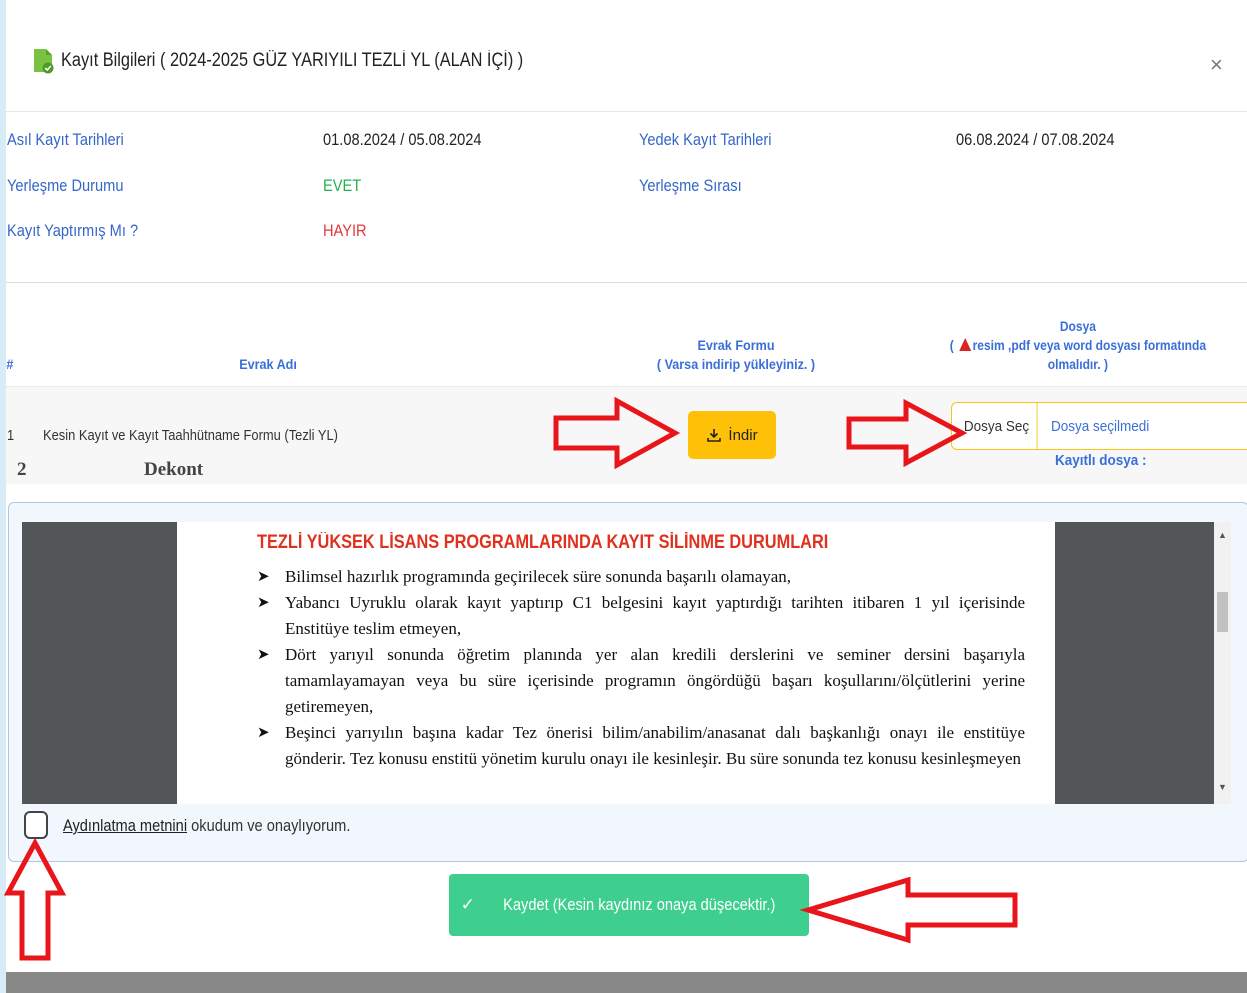 Image resolution: width=1247 pixels, height=993 pixels. I want to click on scroll-up-icon: ▲, so click(1222, 535).